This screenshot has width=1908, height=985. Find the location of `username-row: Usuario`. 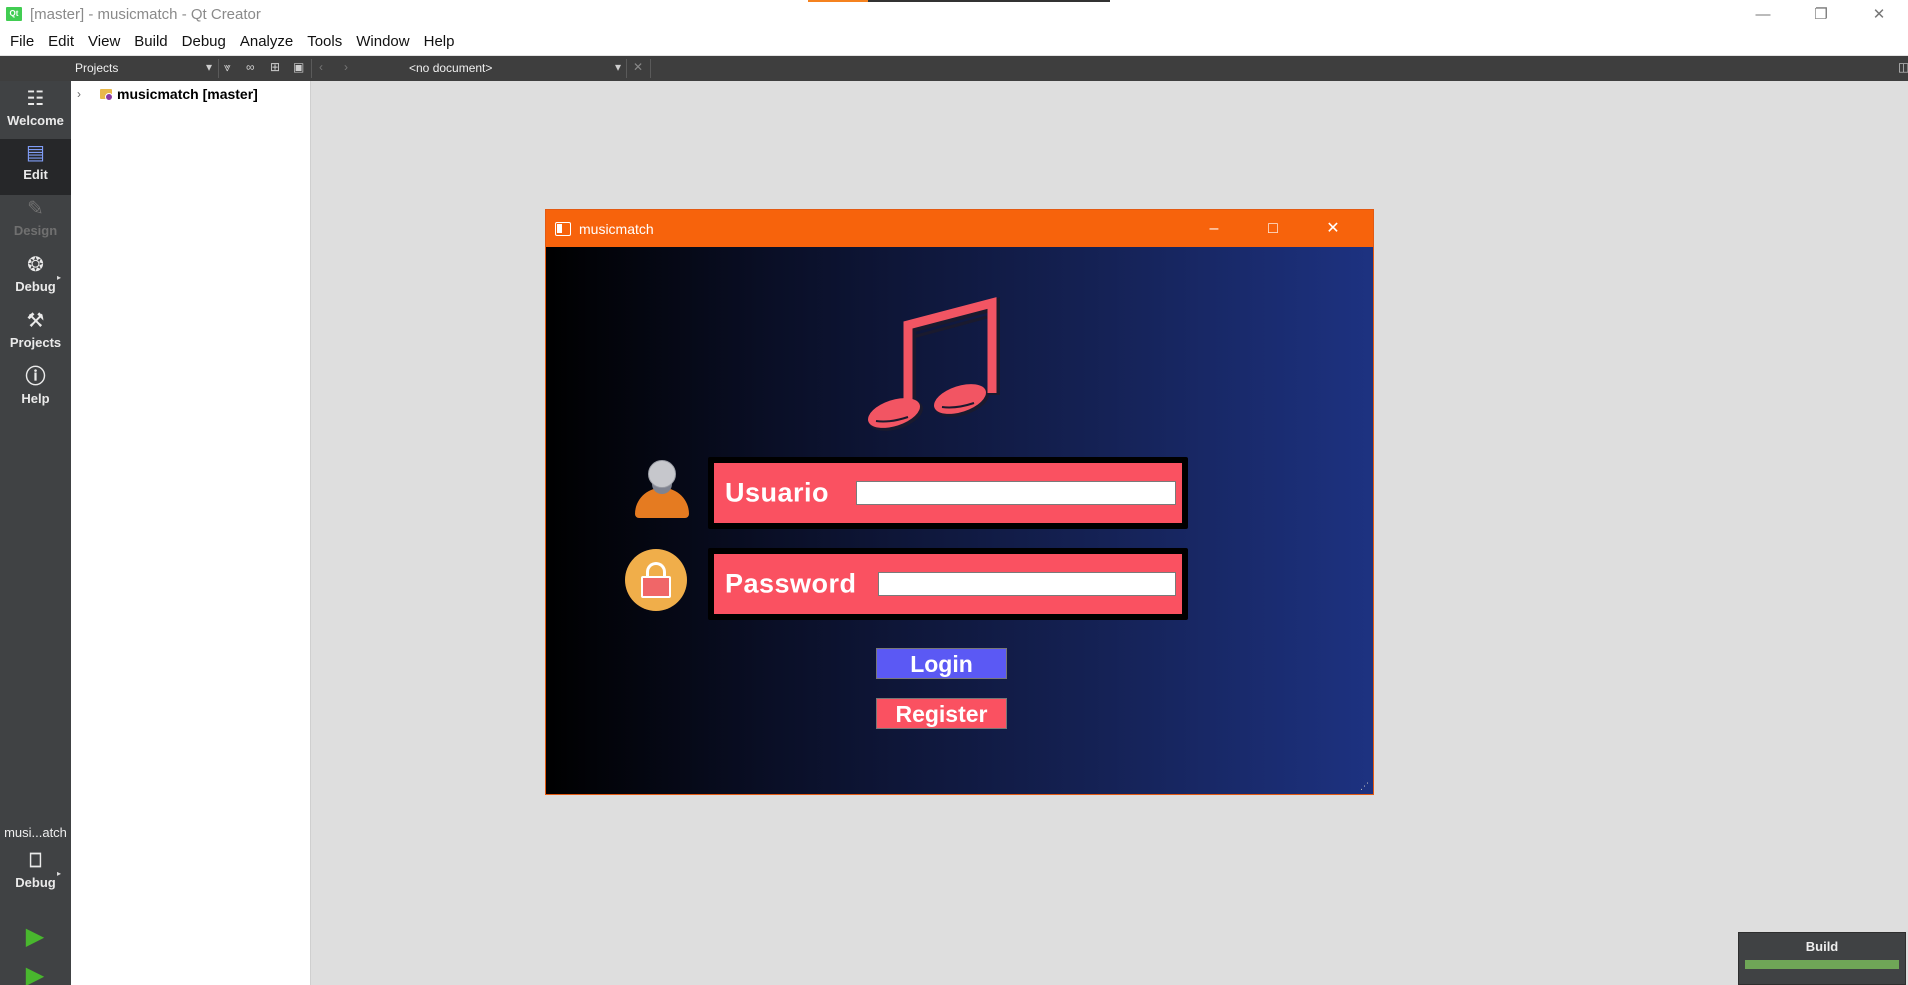

username-row: Usuario is located at coordinates (948, 493).